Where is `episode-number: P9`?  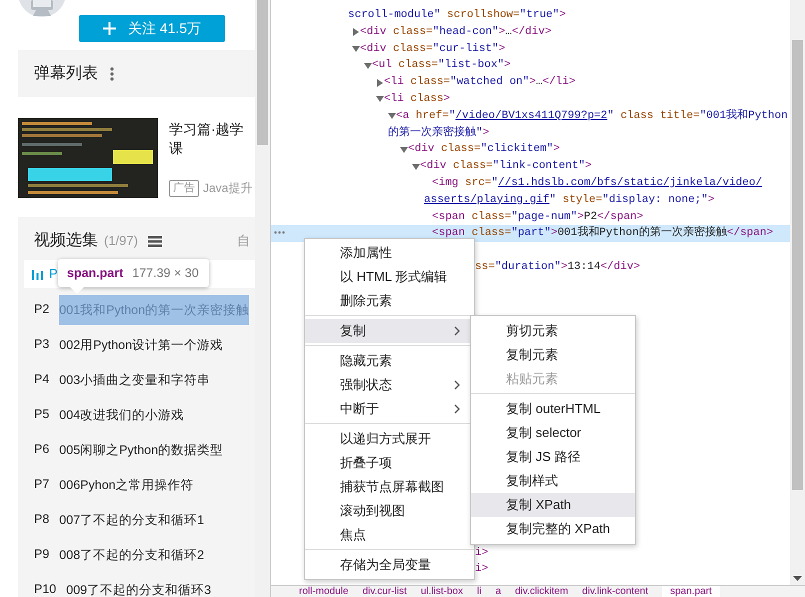
episode-number: P9 is located at coordinates (42, 555).